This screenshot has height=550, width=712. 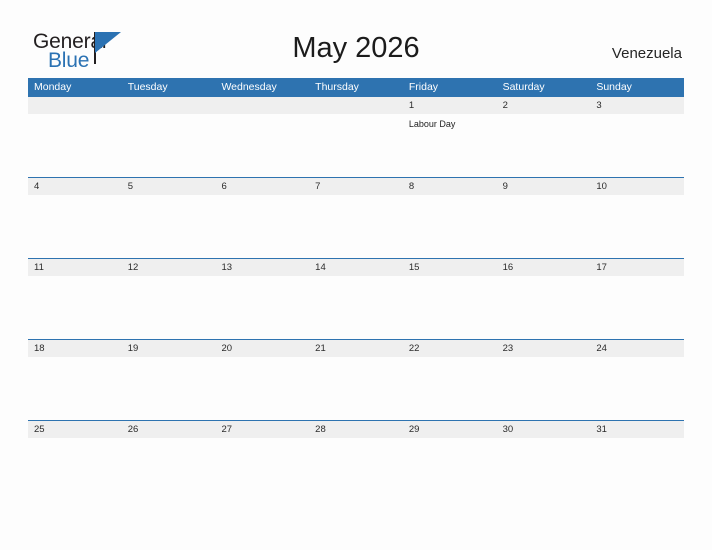 I want to click on day-number: 13, so click(x=262, y=267).